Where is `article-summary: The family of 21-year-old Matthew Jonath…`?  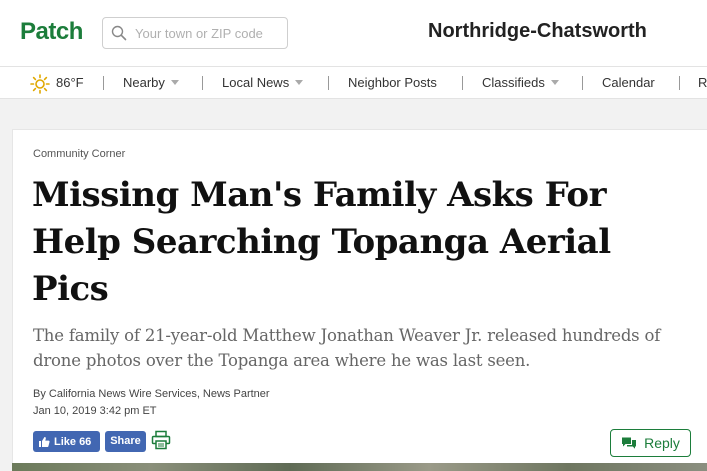 article-summary: The family of 21-year-old Matthew Jonath… is located at coordinates (347, 348).